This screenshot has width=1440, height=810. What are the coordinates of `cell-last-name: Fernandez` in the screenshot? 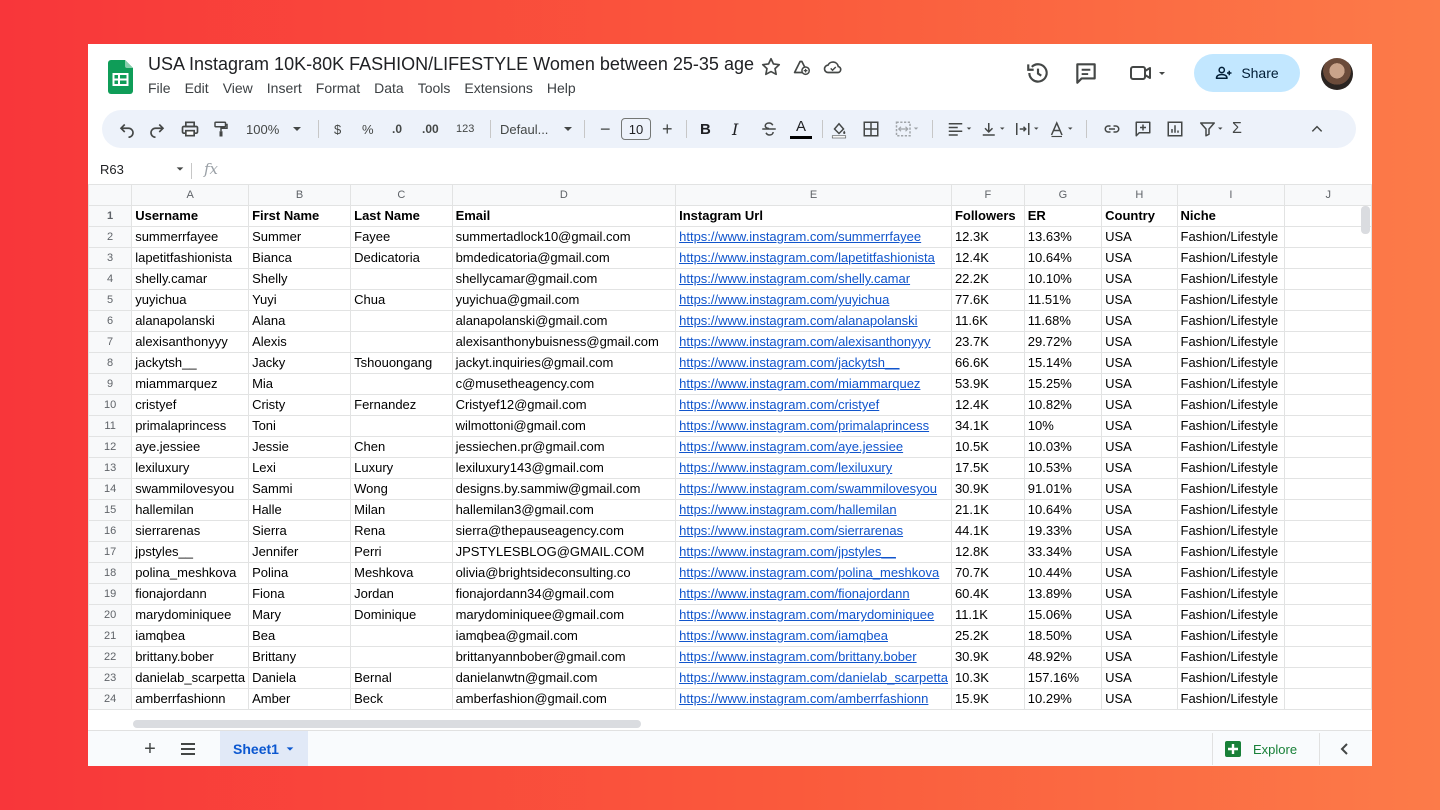 It's located at (401, 405).